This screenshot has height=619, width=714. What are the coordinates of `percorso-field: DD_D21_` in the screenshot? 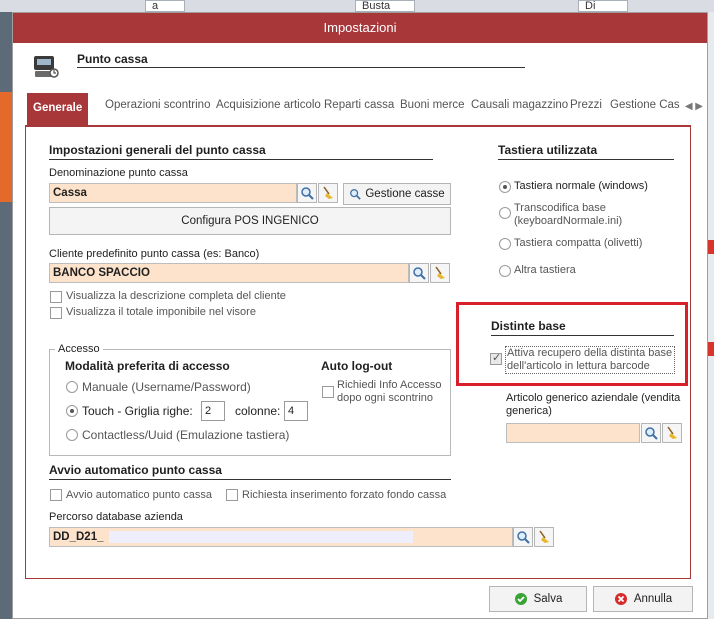 It's located at (281, 537).